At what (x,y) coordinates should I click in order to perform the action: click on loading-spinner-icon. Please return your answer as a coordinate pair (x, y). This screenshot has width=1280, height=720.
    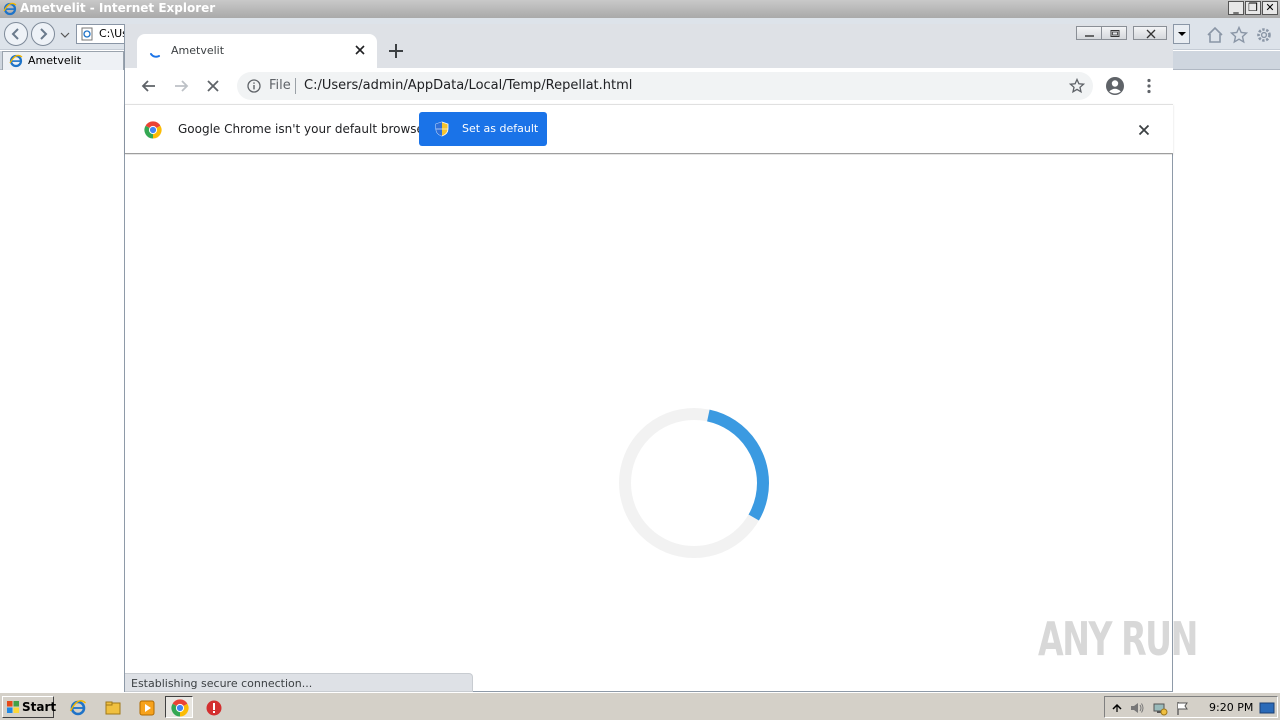
    Looking at the image, I should click on (155, 55).